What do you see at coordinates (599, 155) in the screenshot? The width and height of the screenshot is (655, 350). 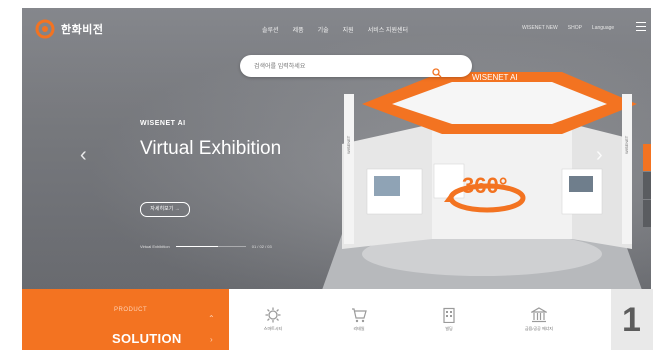 I see `next-slide-arrow-icon: ›` at bounding box center [599, 155].